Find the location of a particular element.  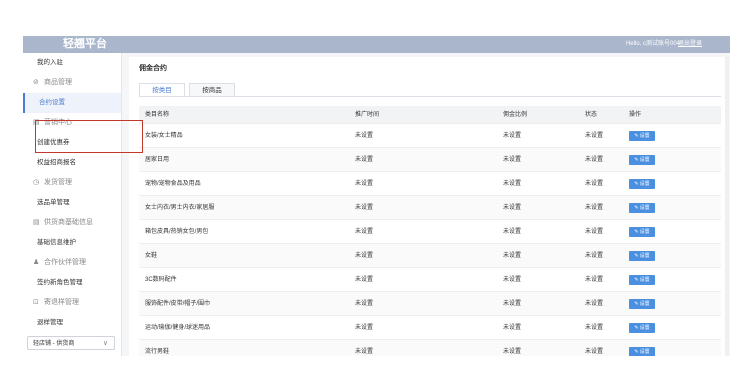

tab-by-product: 按商品 is located at coordinates (212, 90).